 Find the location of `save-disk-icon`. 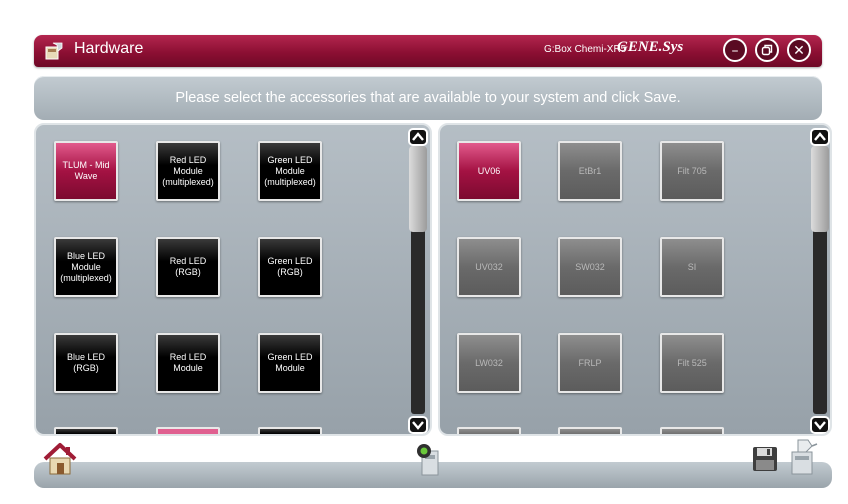

save-disk-icon is located at coordinates (765, 459).